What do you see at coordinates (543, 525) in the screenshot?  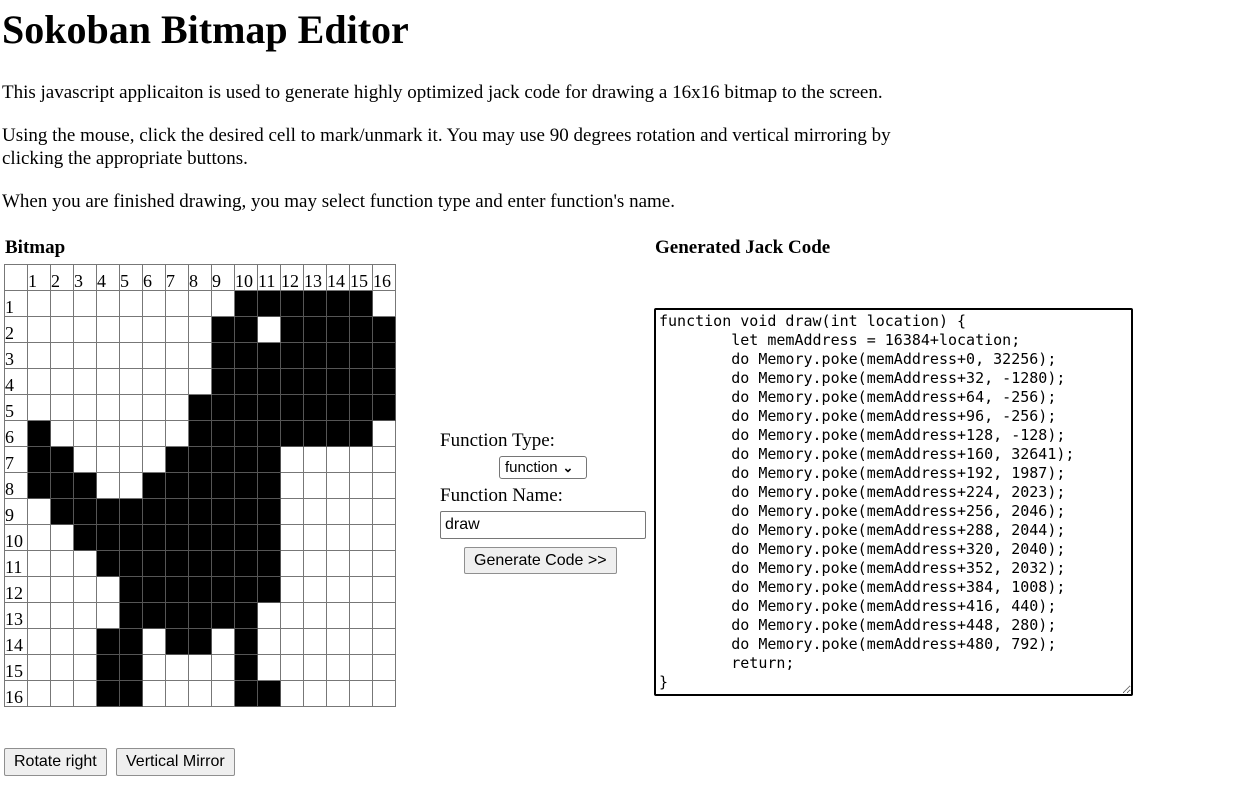 I see `function-name-input` at bounding box center [543, 525].